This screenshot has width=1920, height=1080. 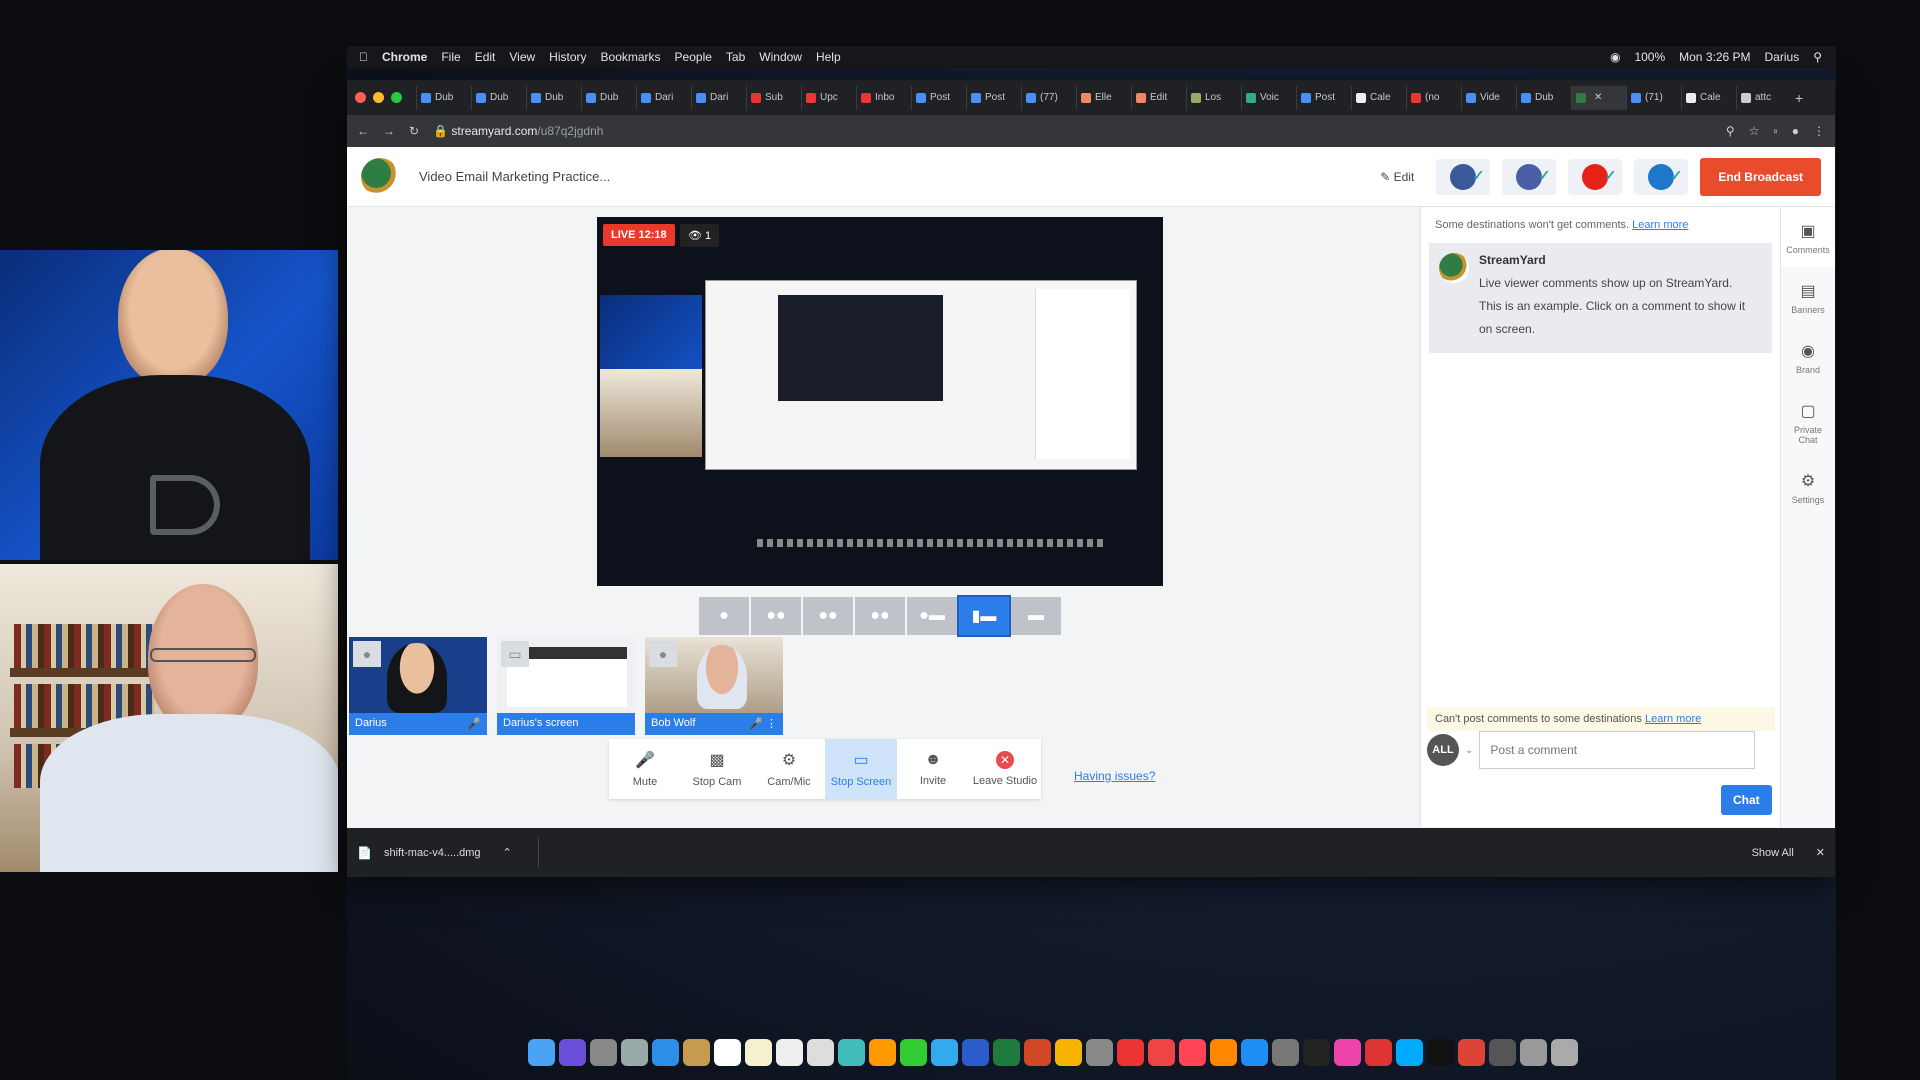 What do you see at coordinates (1130, 1052) in the screenshot?
I see `acrobat-icon` at bounding box center [1130, 1052].